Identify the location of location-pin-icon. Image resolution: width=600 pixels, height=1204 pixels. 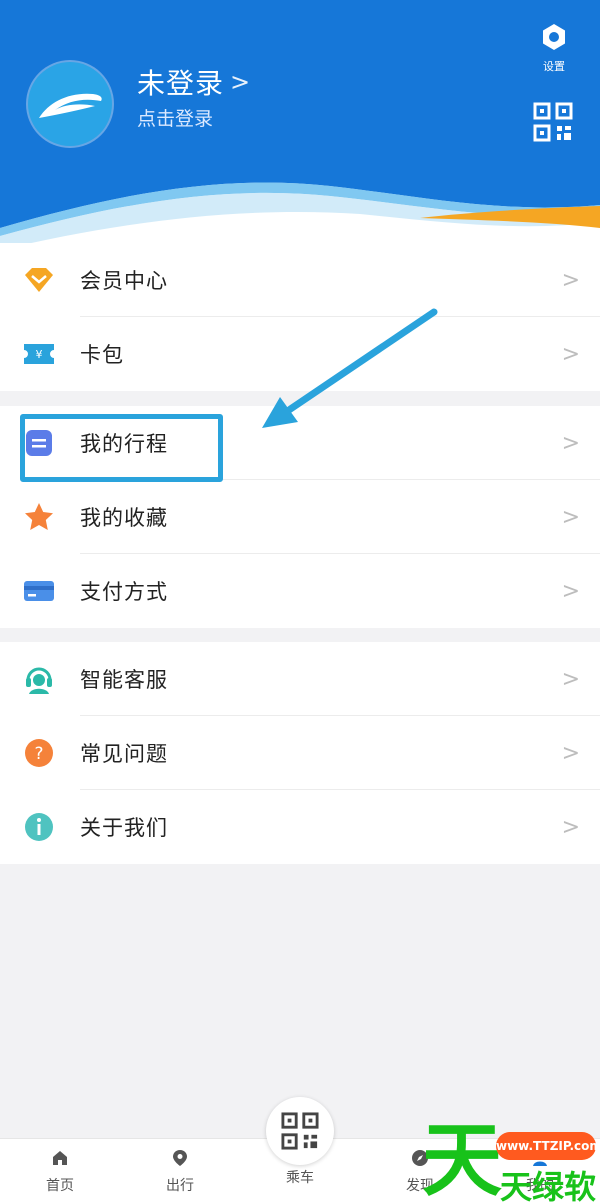
(180, 1158).